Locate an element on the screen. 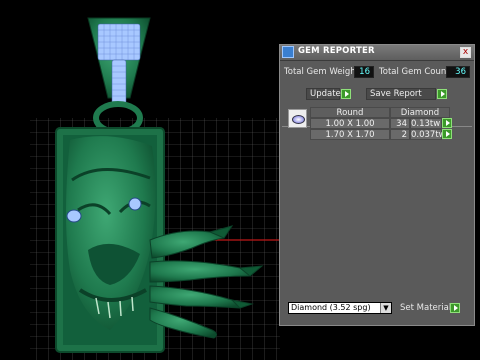 The height and width of the screenshot is (360, 480). row-weight: 0.13tw is located at coordinates (426, 123).